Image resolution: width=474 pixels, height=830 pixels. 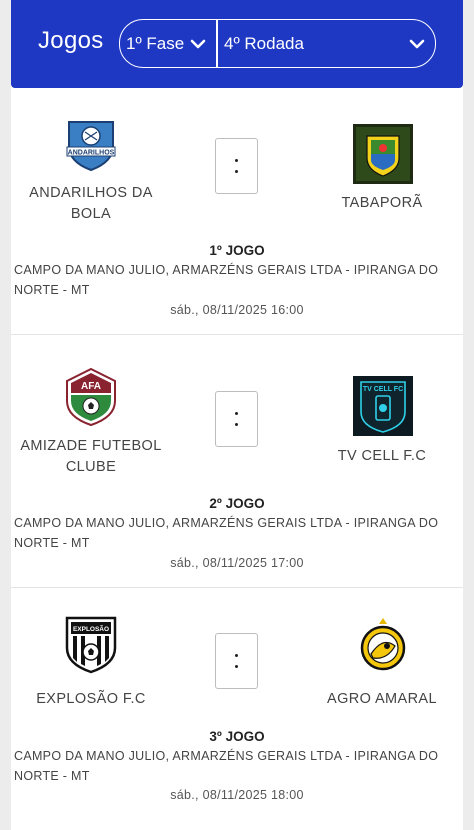 What do you see at coordinates (382, 699) in the screenshot?
I see `away-team-name: AGRO AMARAL` at bounding box center [382, 699].